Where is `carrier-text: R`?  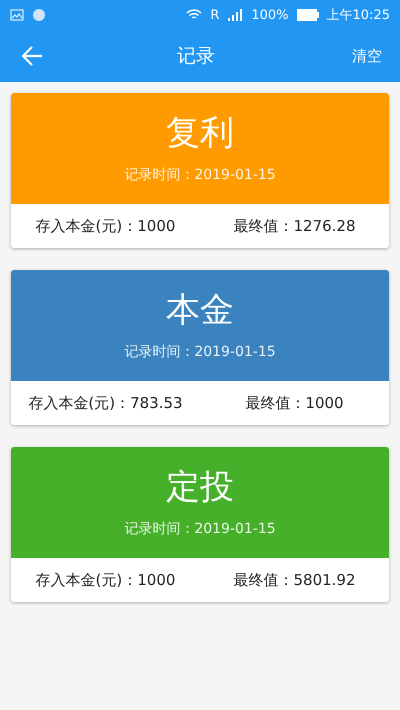 carrier-text: R is located at coordinates (215, 15).